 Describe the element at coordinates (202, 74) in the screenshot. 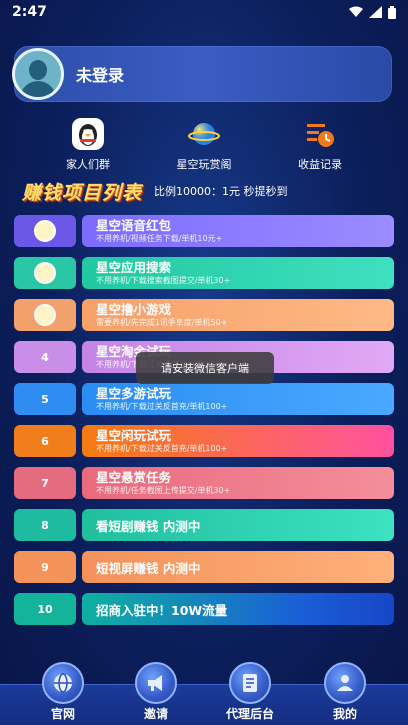

I see `profile-card: 未登录` at that location.